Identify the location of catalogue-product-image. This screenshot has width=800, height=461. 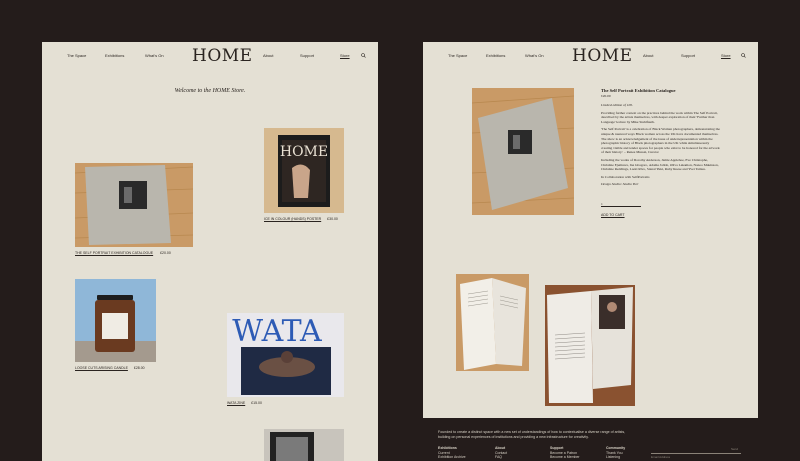
(134, 205).